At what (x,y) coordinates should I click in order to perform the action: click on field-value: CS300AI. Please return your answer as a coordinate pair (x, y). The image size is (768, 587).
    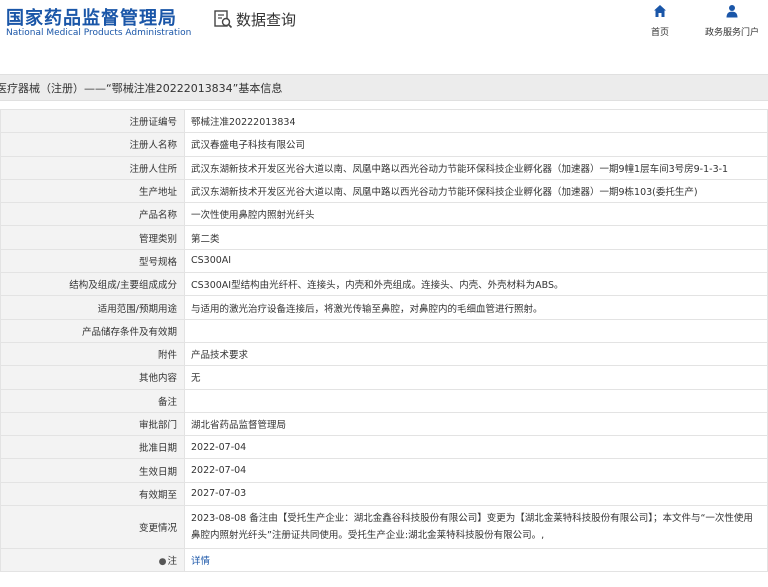
    Looking at the image, I should click on (476, 261).